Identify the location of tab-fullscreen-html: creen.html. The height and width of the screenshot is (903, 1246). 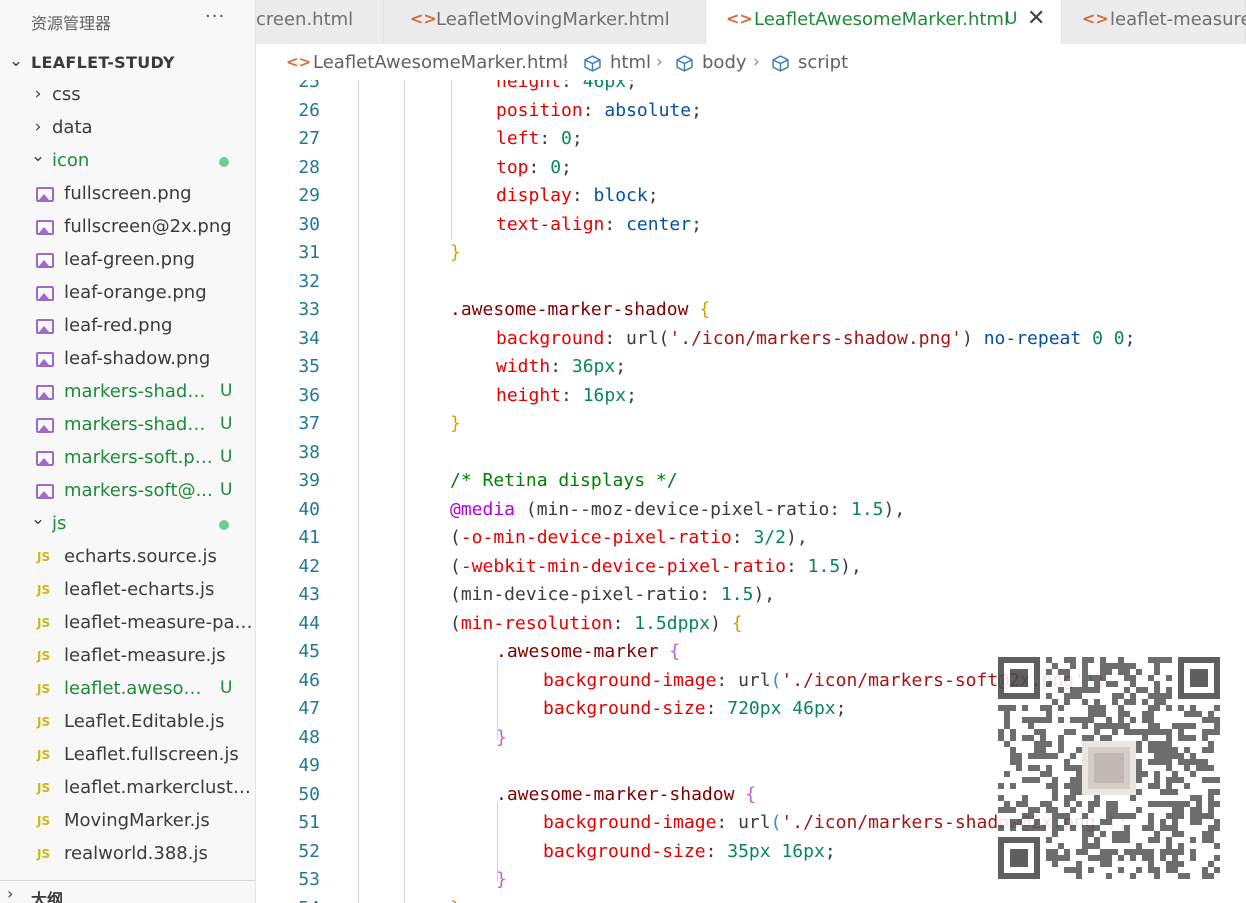
(320, 22).